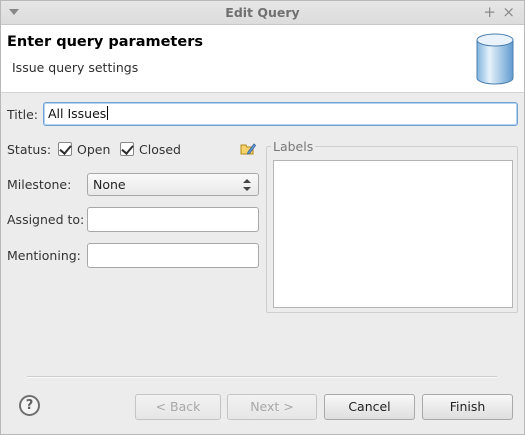 This screenshot has width=525, height=435. Describe the element at coordinates (160, 149) in the screenshot. I see `status-closed-label: Closed` at that location.